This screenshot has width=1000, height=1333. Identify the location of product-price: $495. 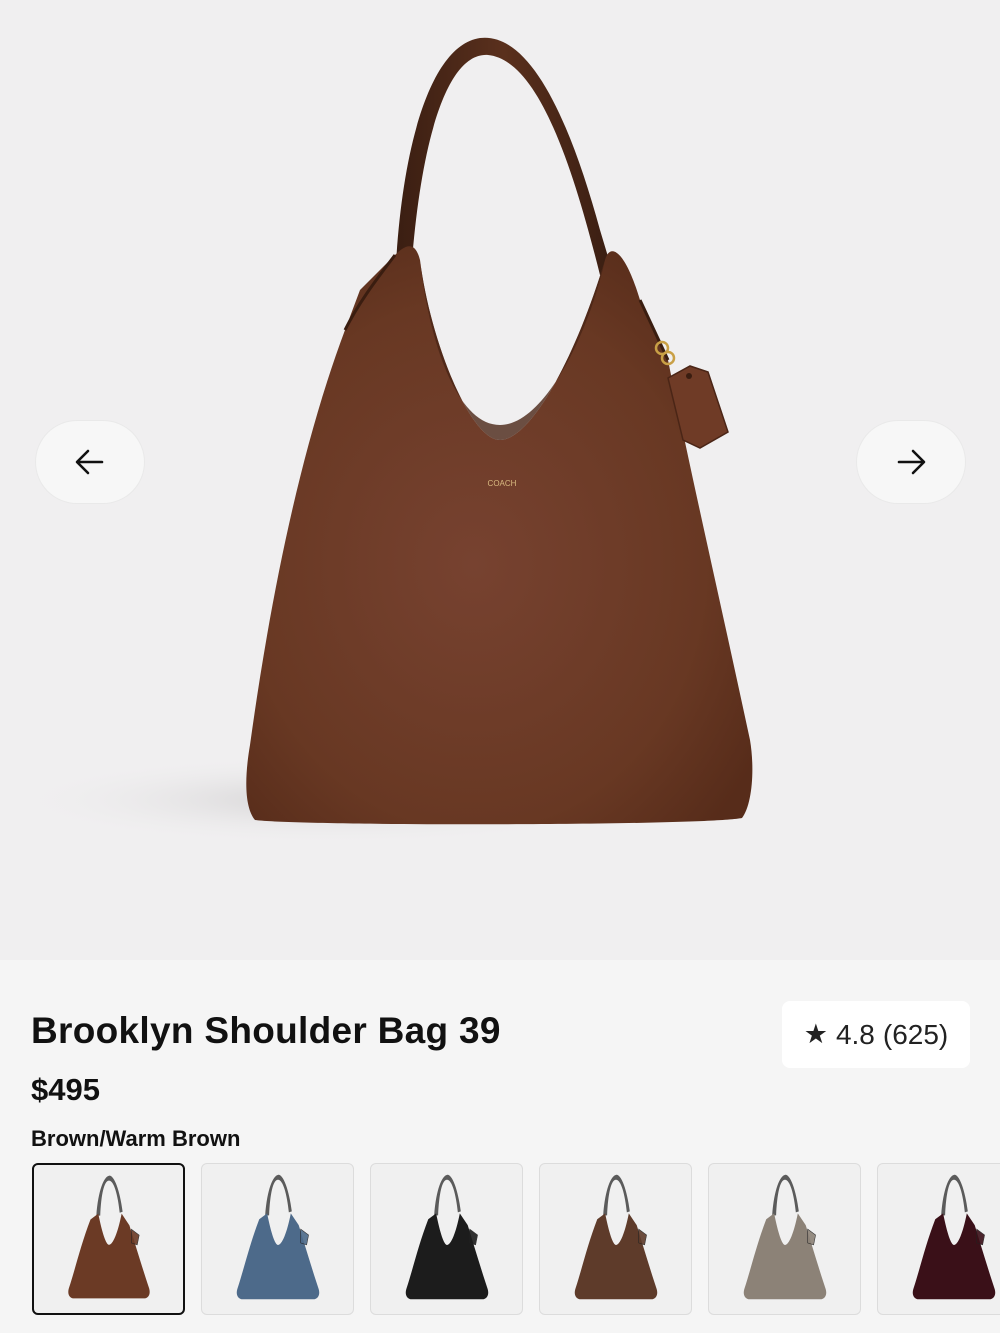
(65, 1089).